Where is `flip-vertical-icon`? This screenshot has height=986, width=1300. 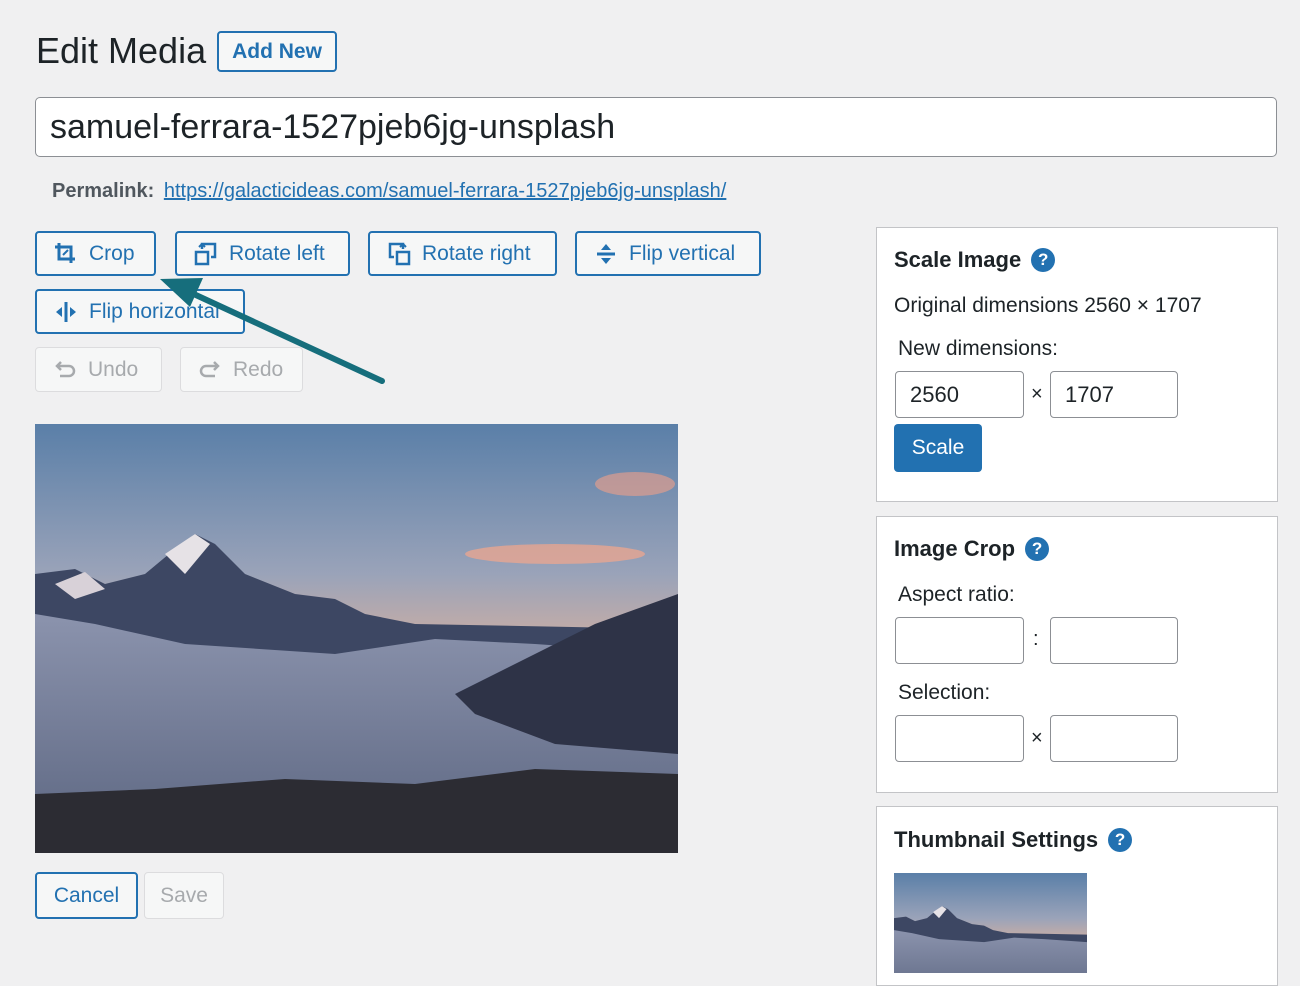
flip-vertical-icon is located at coordinates (606, 253).